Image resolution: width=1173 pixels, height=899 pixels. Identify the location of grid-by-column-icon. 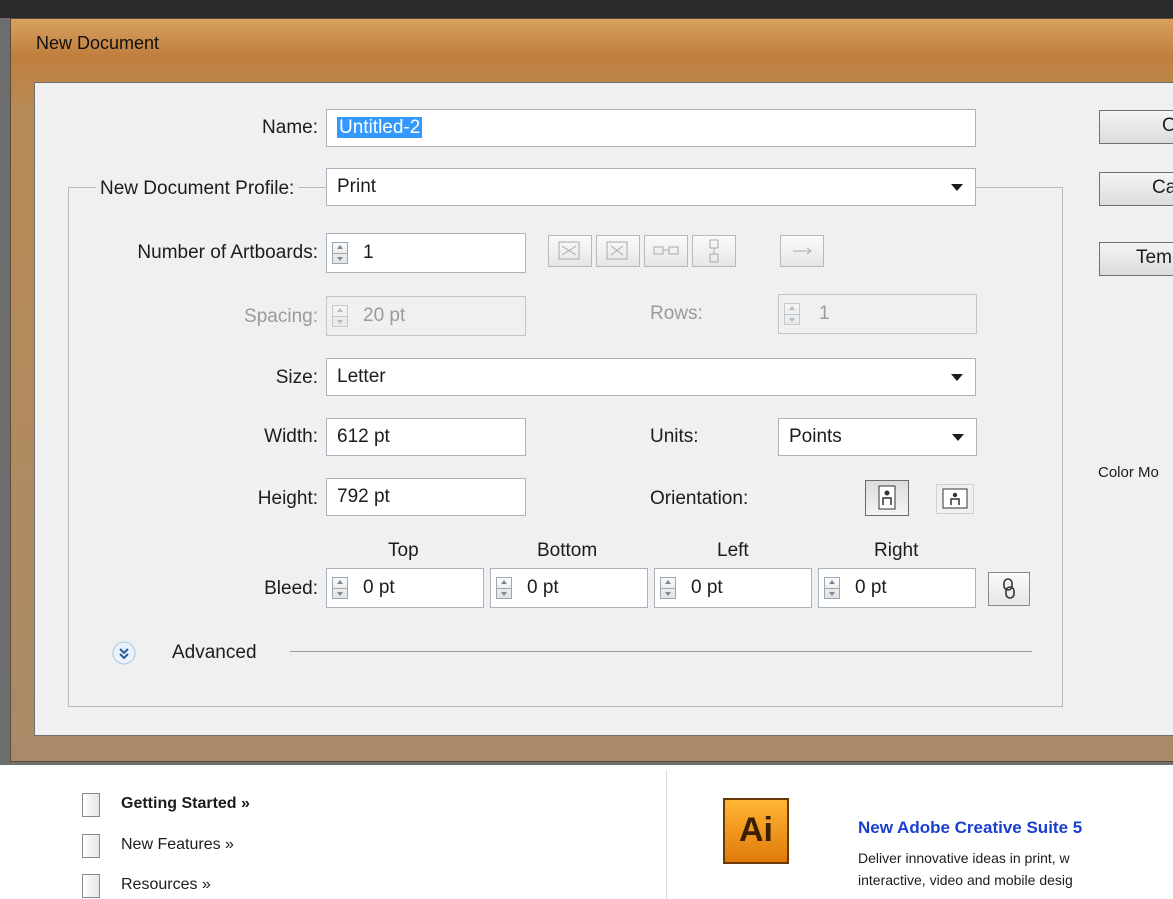
(617, 250).